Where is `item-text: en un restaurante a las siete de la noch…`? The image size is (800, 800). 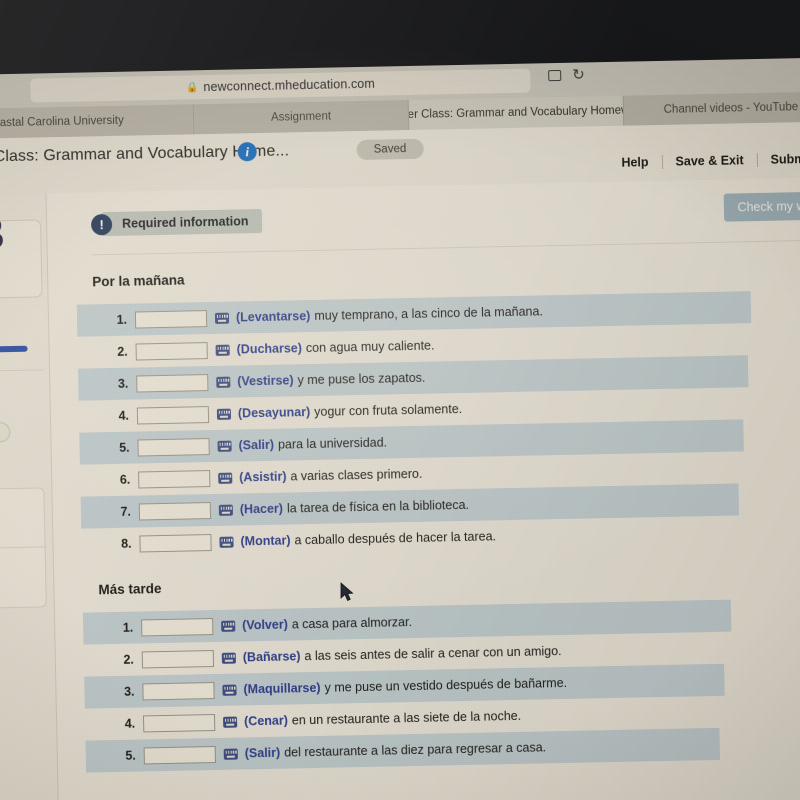 item-text: en un restaurante a las siete de la noch… is located at coordinates (406, 718).